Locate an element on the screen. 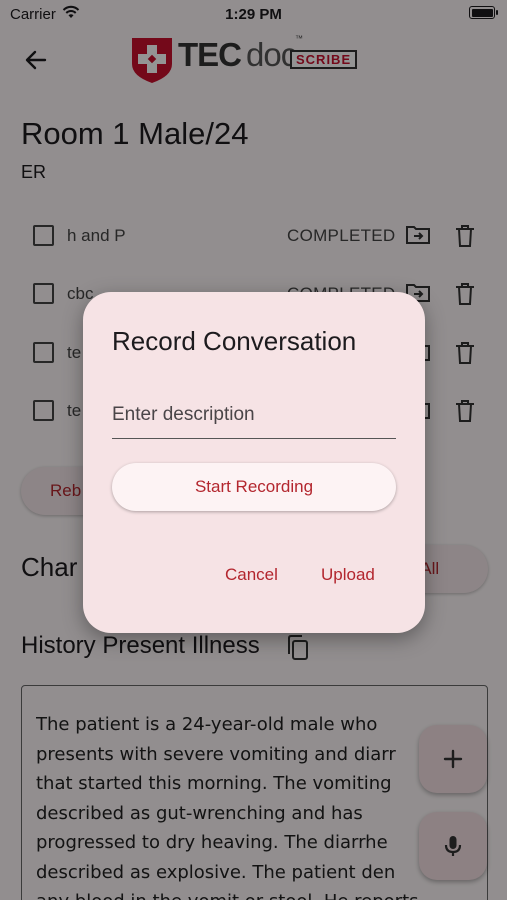 Image resolution: width=507 pixels, height=900 pixels. cancel-button: Cancel is located at coordinates (251, 575).